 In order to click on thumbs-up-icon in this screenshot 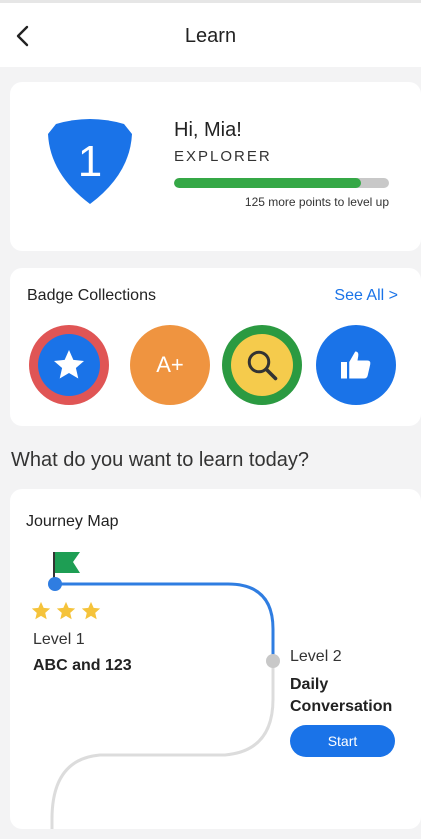, I will do `click(356, 365)`.